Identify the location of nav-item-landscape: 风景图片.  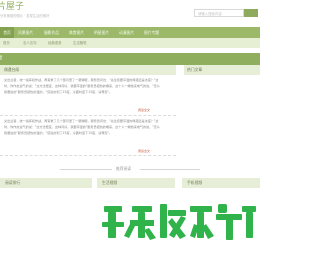
(25, 32).